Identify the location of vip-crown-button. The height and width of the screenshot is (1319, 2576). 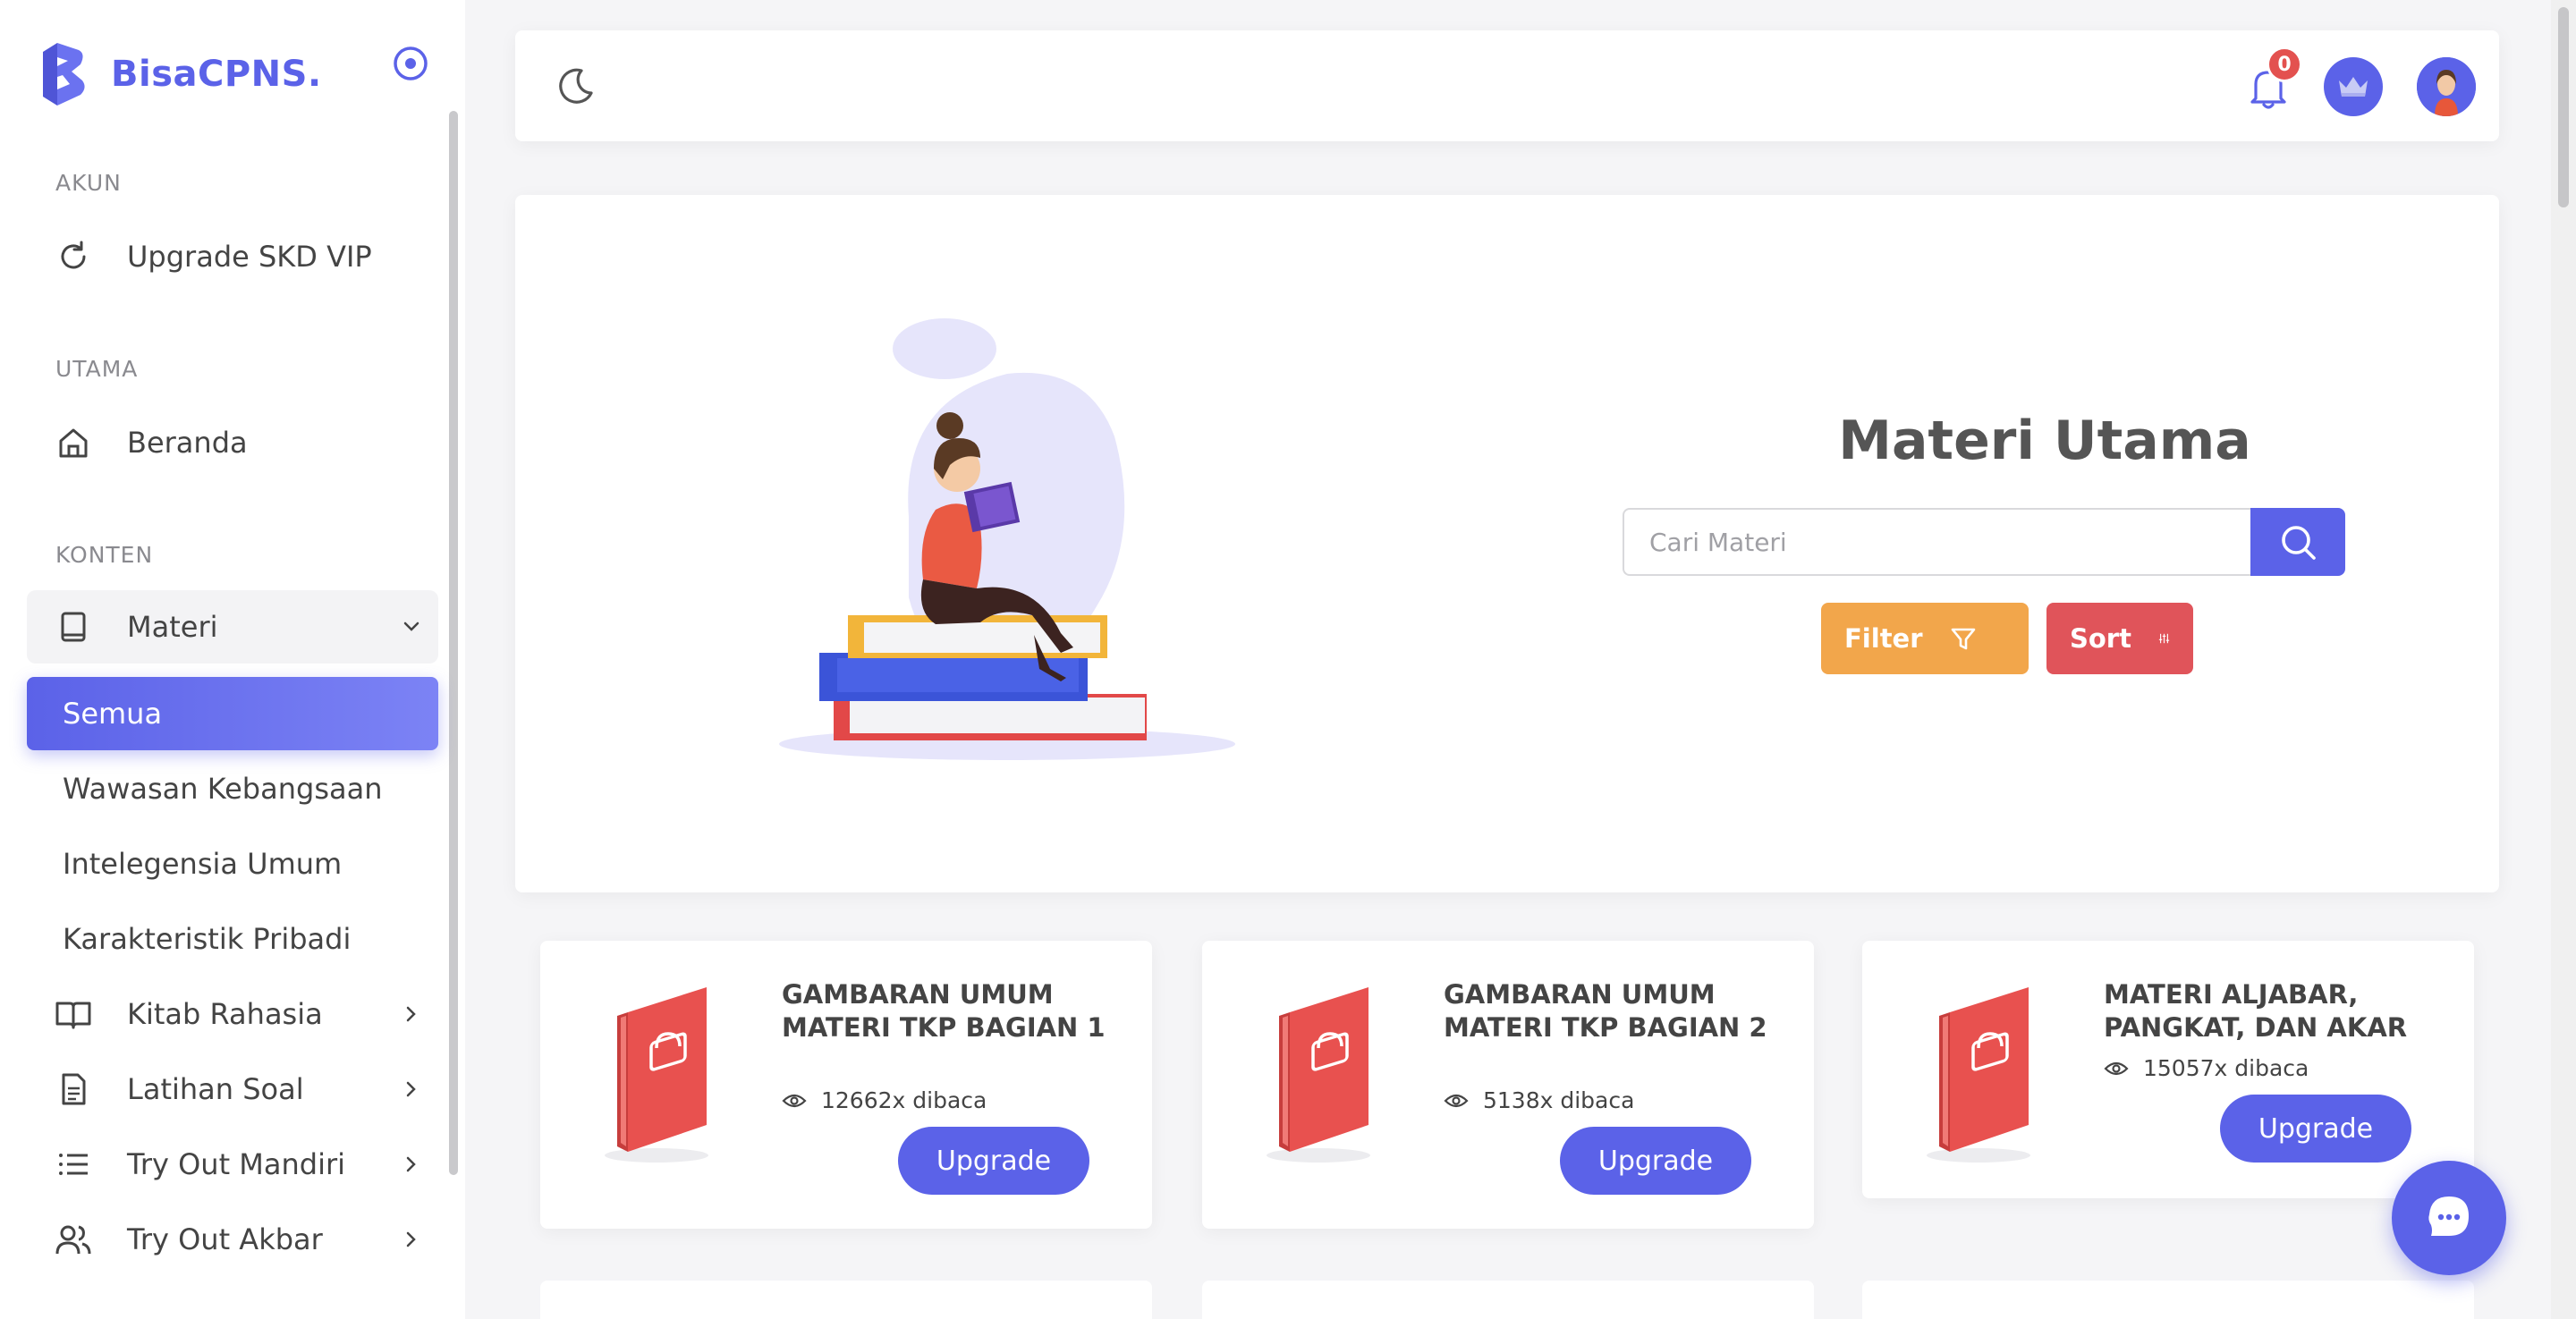
(2353, 86).